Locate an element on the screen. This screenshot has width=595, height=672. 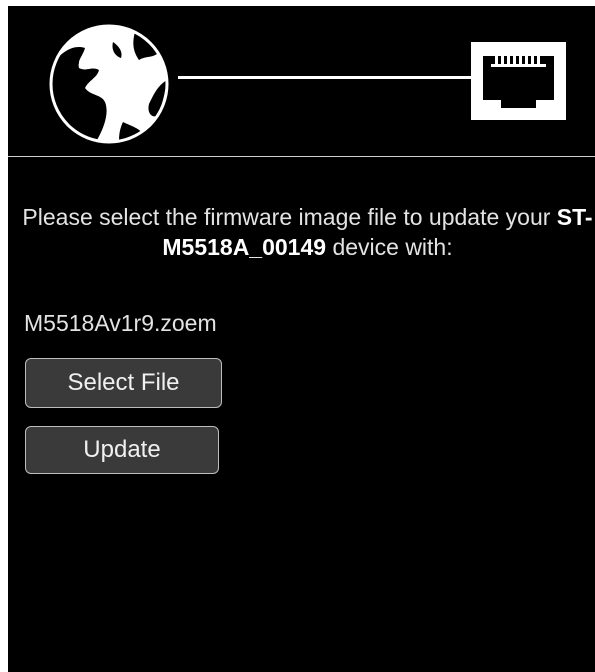
select-file-button: Select File is located at coordinates (123, 383).